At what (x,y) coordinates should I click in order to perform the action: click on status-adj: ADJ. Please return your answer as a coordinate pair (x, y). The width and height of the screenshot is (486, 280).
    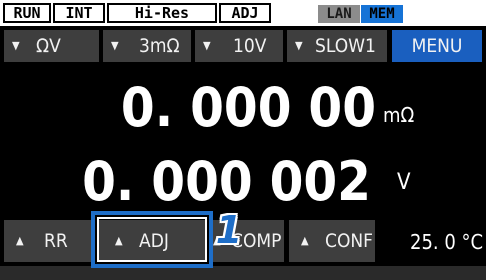
    Looking at the image, I should click on (245, 13).